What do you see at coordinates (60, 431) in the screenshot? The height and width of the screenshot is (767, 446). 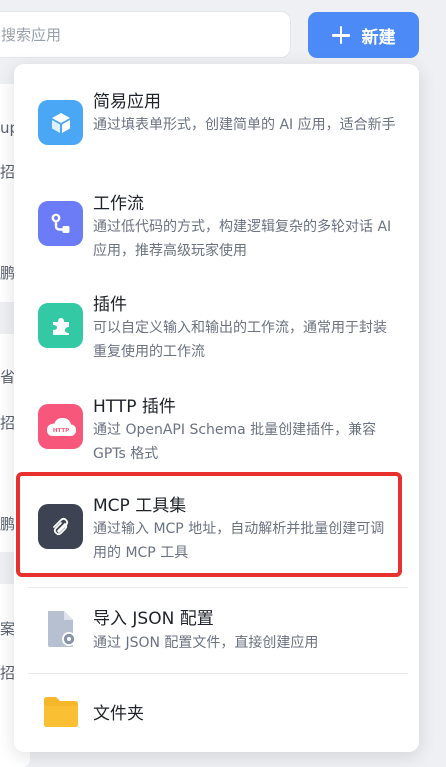 I see `http-badge-text: HTTP` at bounding box center [60, 431].